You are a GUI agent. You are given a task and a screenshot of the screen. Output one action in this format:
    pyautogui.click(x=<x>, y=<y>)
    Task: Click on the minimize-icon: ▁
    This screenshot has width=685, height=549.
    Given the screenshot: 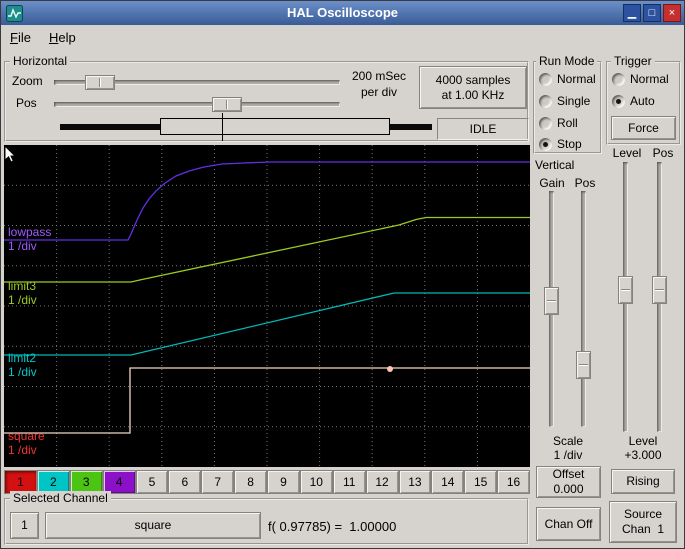 What is the action you would take?
    pyautogui.click(x=632, y=13)
    